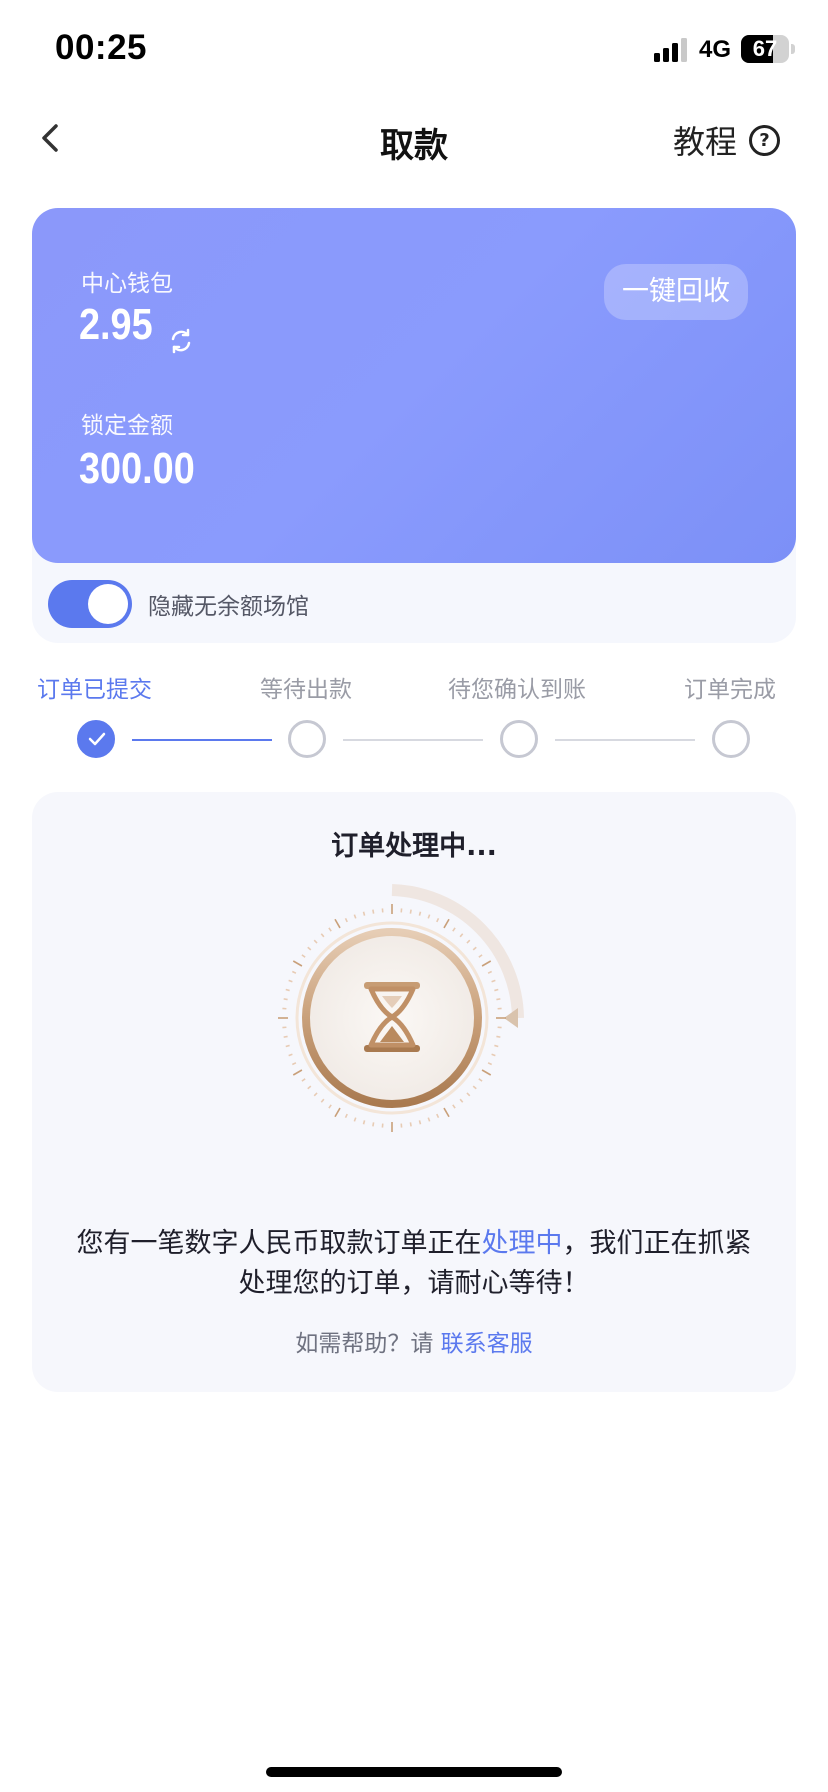  I want to click on network-label: 4G, so click(715, 49).